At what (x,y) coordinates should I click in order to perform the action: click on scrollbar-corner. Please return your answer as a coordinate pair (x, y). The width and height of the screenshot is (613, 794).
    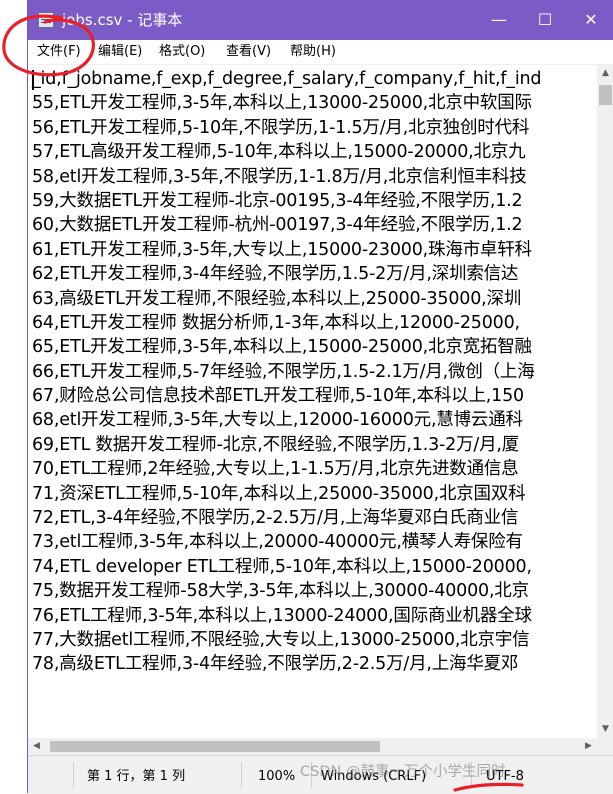
    Looking at the image, I should click on (605, 746).